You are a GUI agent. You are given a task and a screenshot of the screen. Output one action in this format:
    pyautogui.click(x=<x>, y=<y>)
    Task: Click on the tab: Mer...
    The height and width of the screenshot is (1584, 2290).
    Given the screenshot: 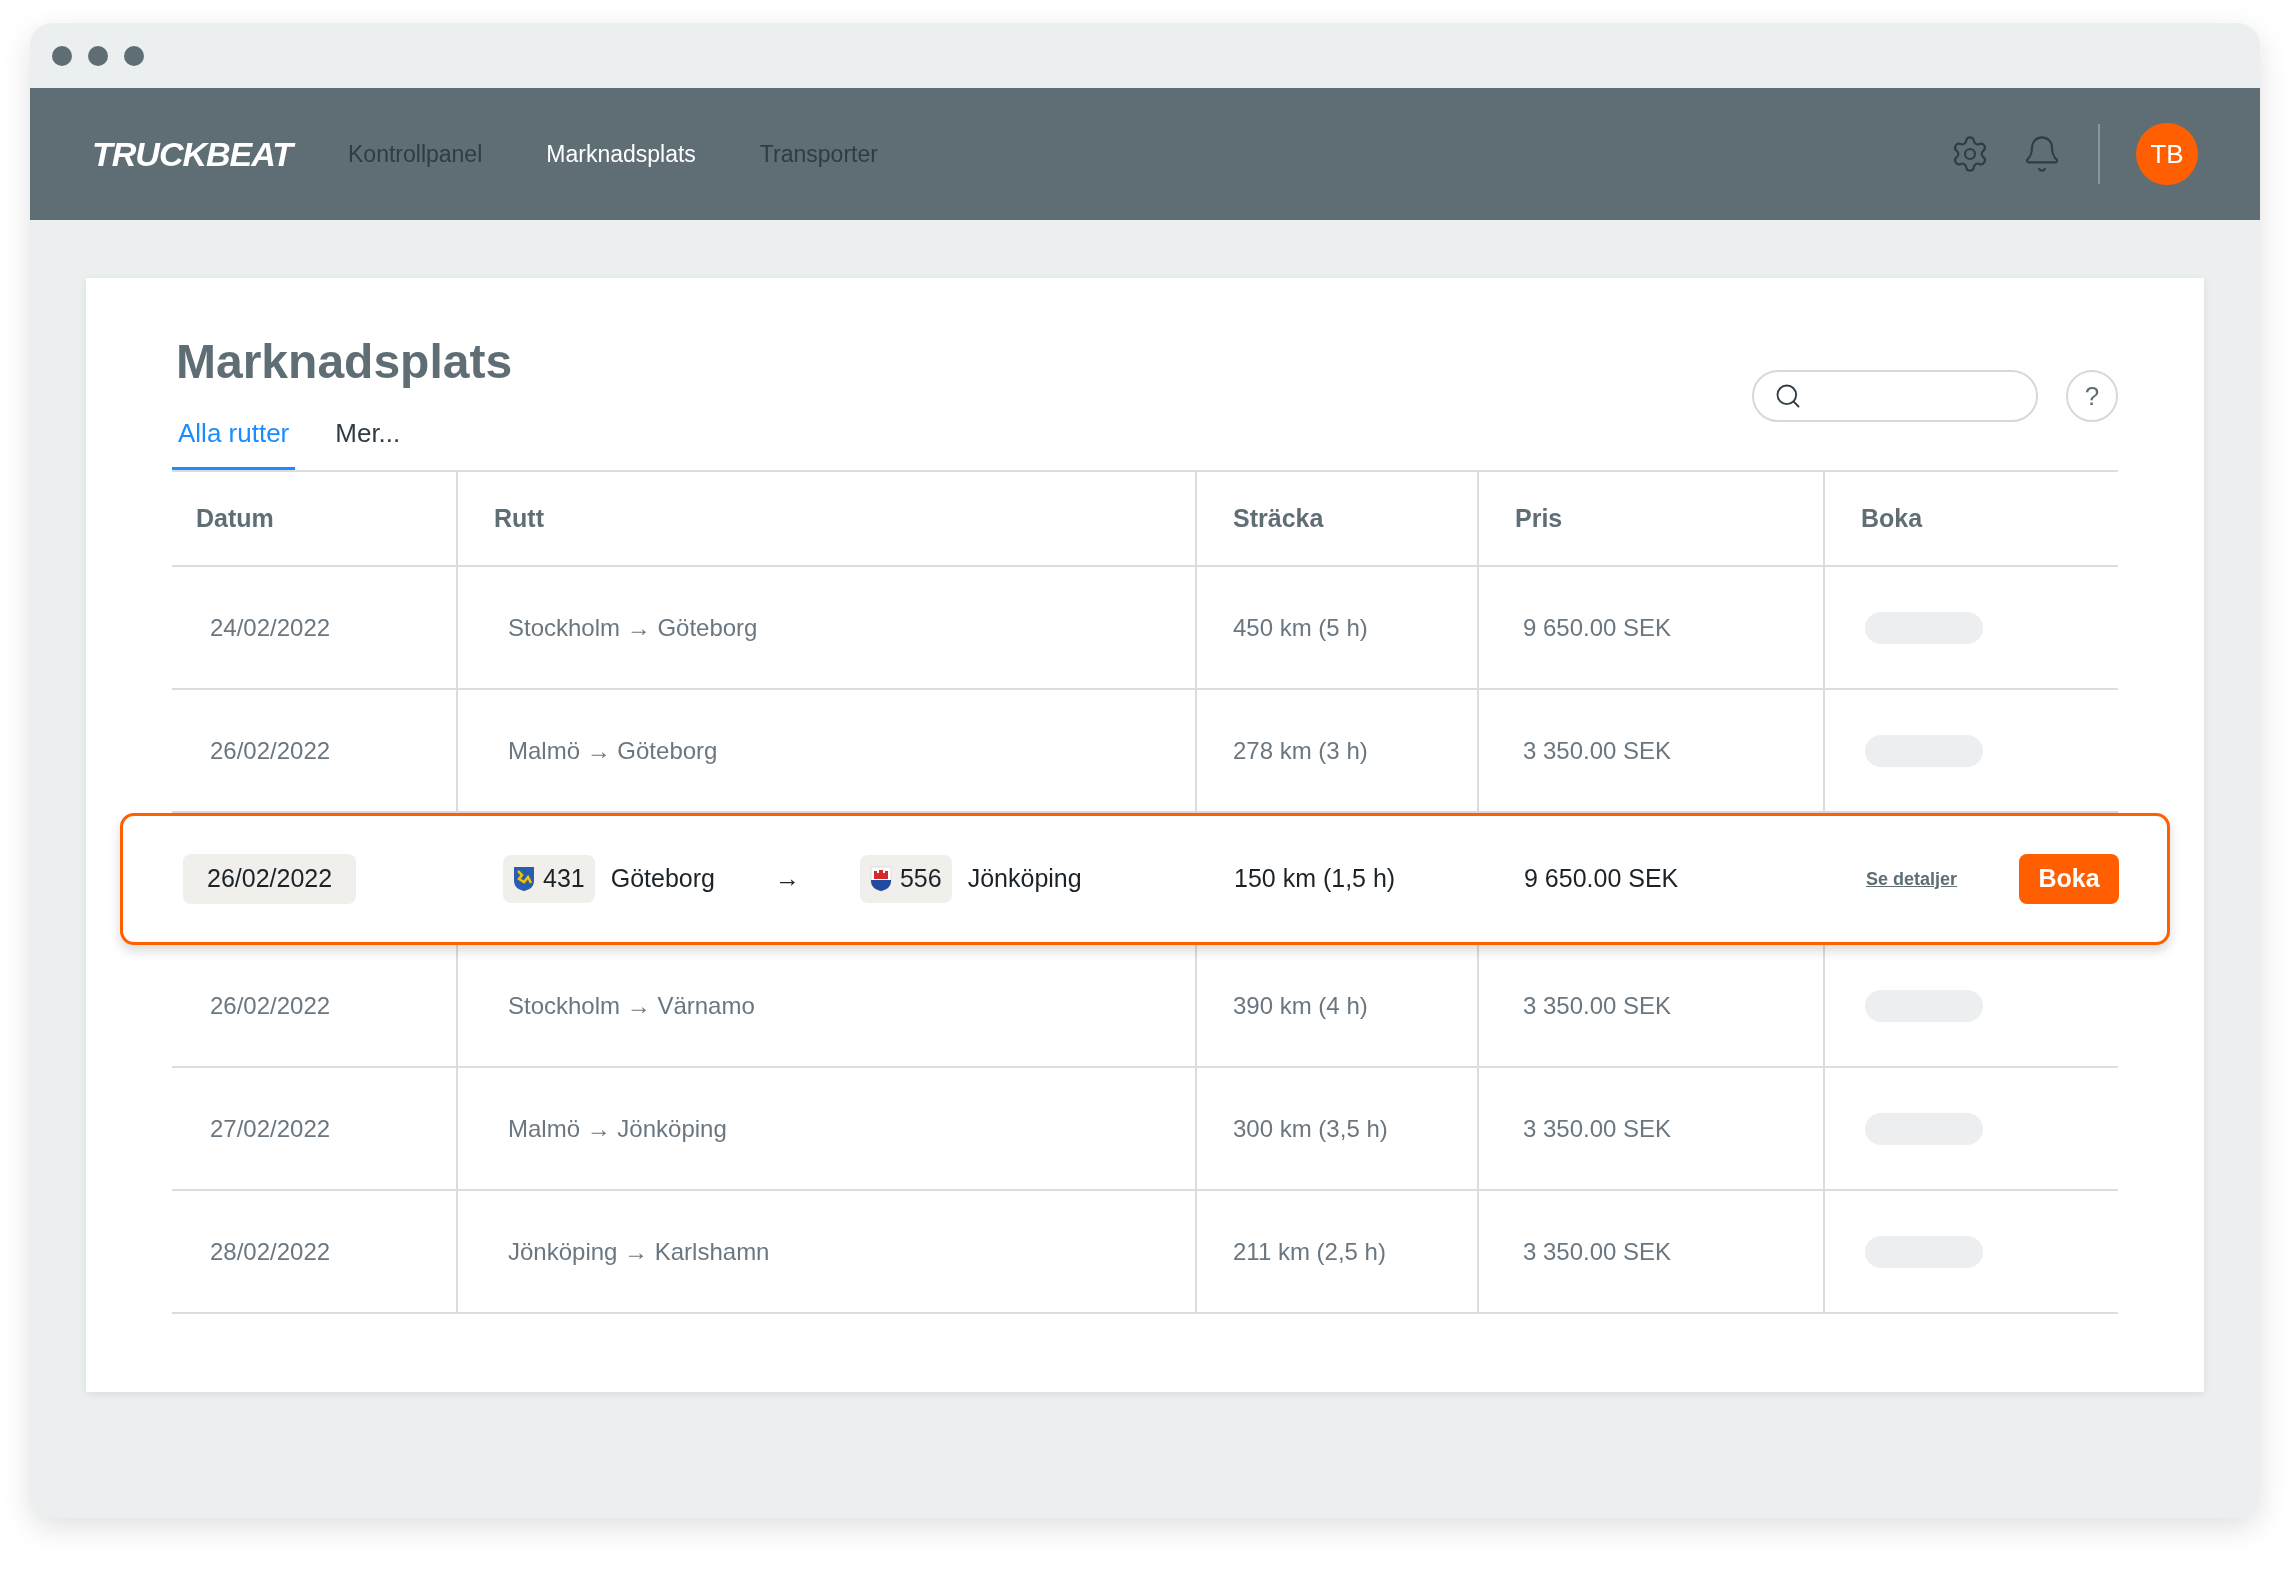 What is the action you would take?
    pyautogui.click(x=368, y=442)
    